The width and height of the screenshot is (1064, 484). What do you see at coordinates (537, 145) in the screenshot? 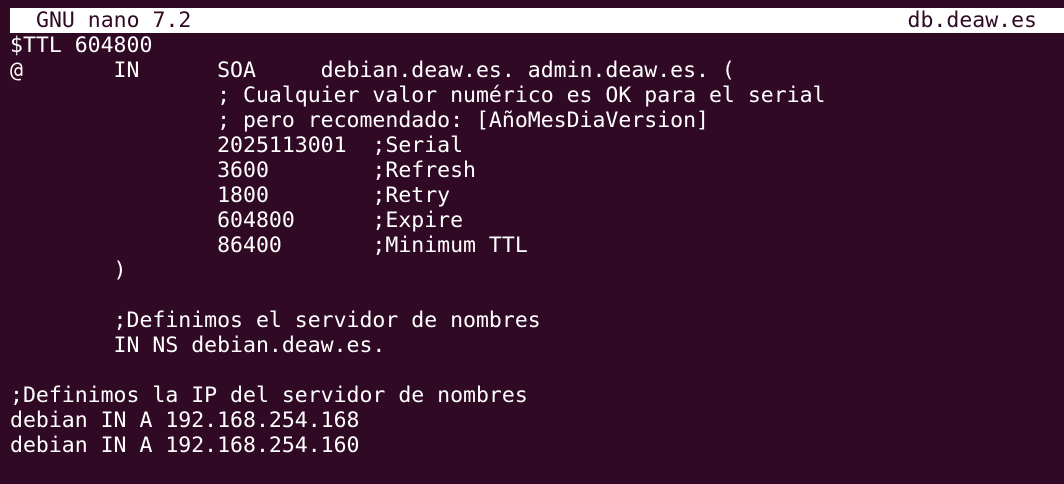
I see `editor-line: 2025113001 ;Serial` at bounding box center [537, 145].